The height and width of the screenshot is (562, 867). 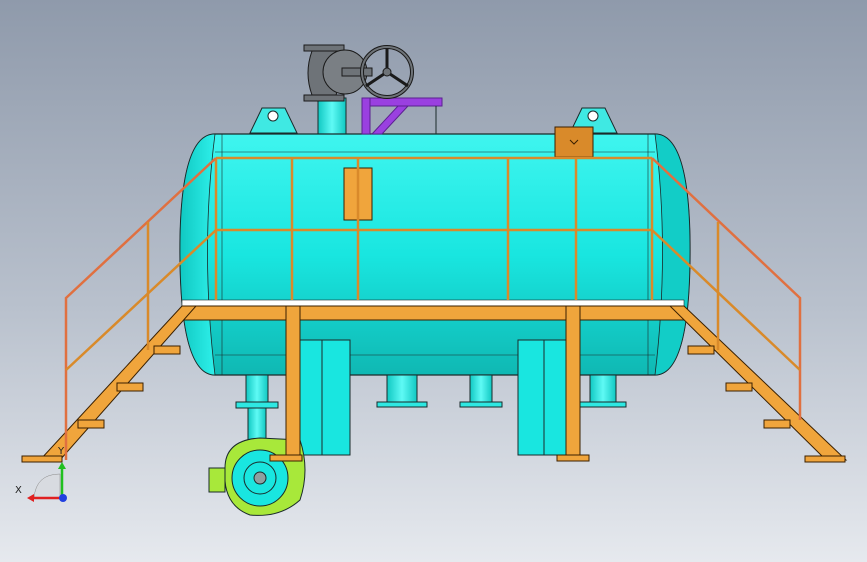 I want to click on bottom-nozzles, so click(x=501, y=391).